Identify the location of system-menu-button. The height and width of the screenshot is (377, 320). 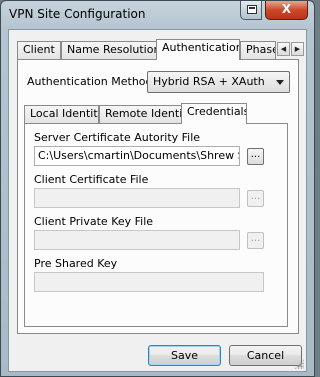
(251, 10).